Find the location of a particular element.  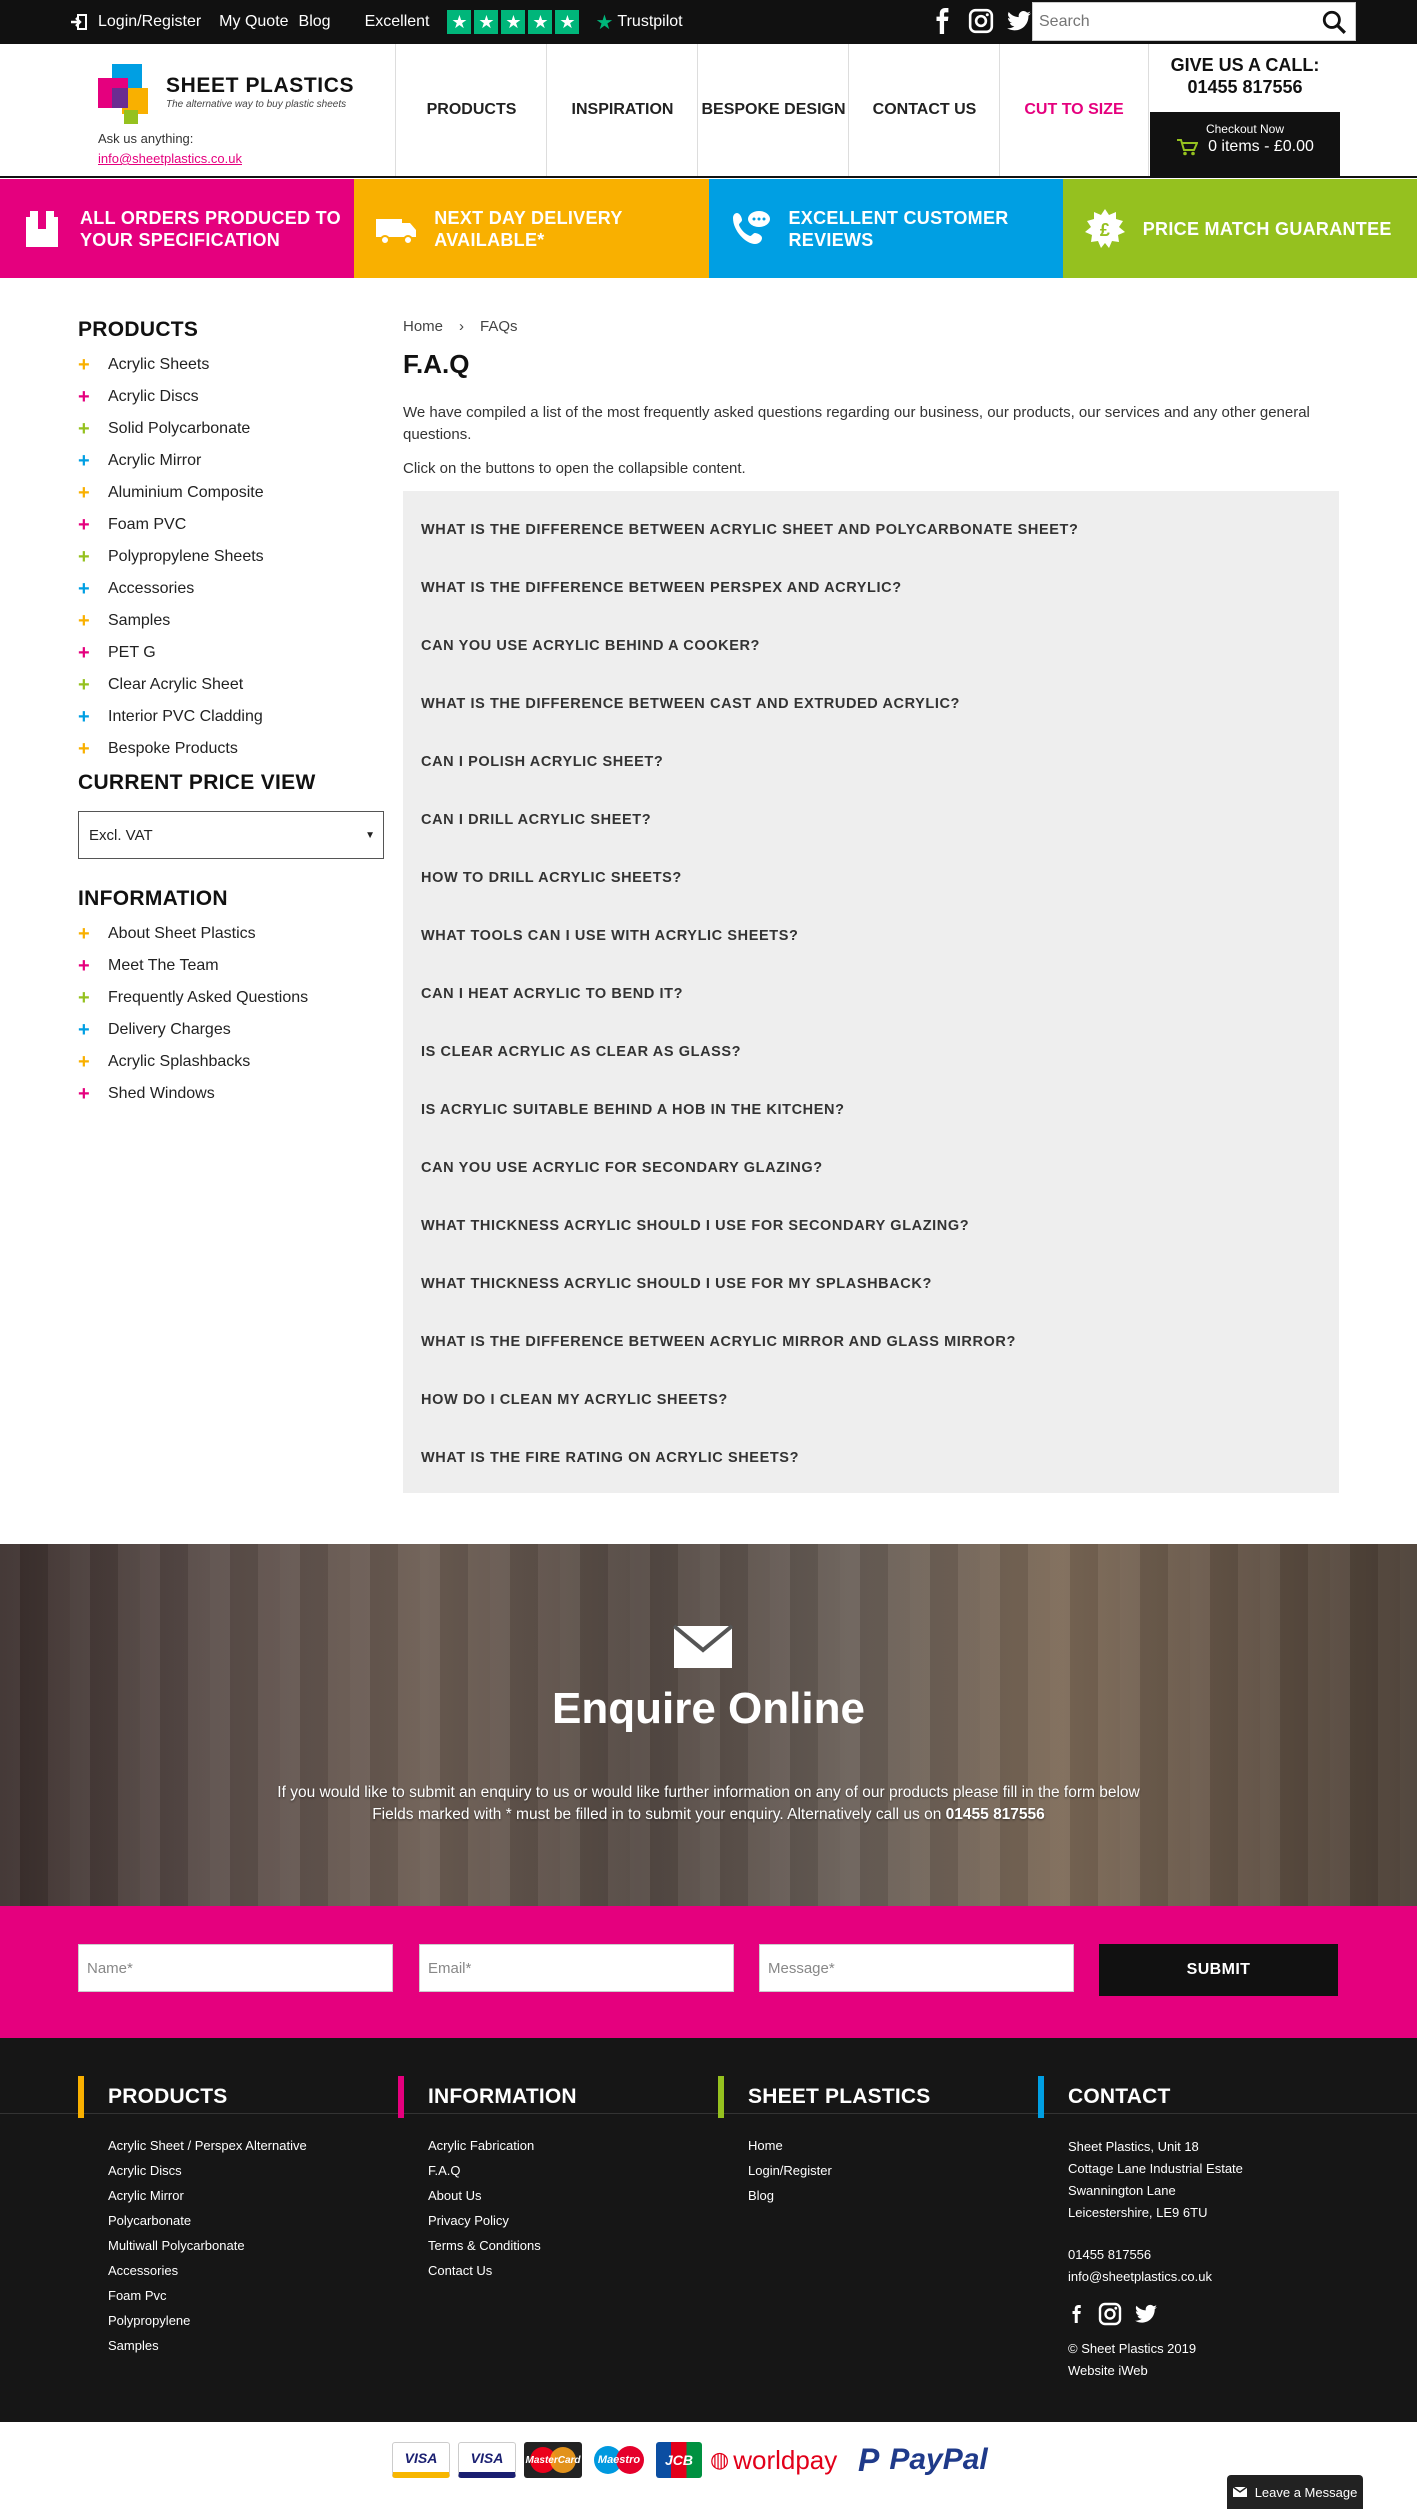

usp-text: NEXT DAY DELIVERY AVAILABLE* is located at coordinates (528, 228).